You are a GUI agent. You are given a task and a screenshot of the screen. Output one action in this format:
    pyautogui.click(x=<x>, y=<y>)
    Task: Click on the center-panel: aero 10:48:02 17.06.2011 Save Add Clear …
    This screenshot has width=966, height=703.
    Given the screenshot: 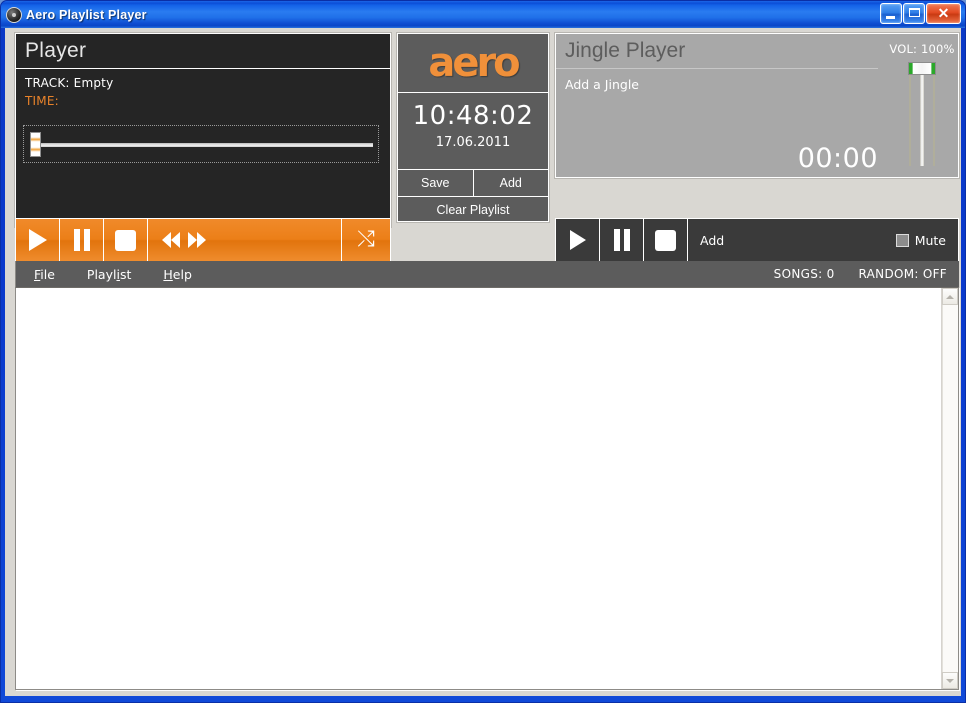 What is the action you would take?
    pyautogui.click(x=473, y=127)
    